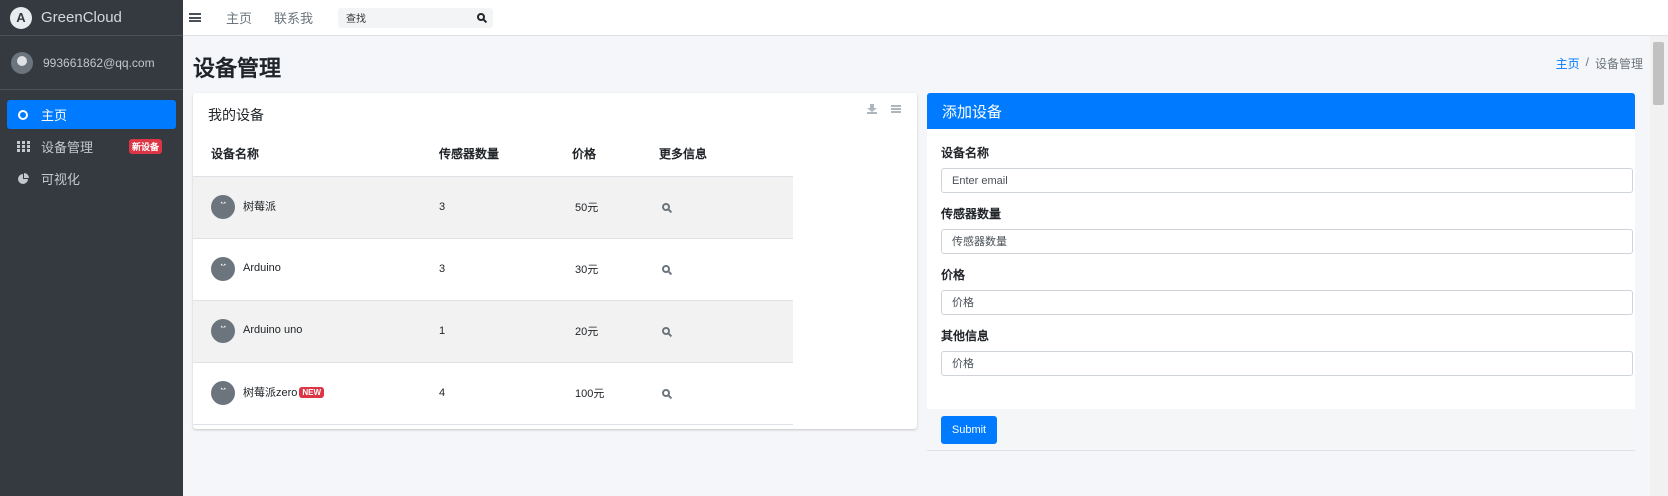  Describe the element at coordinates (262, 268) in the screenshot. I see `device-name: Arduino` at that location.